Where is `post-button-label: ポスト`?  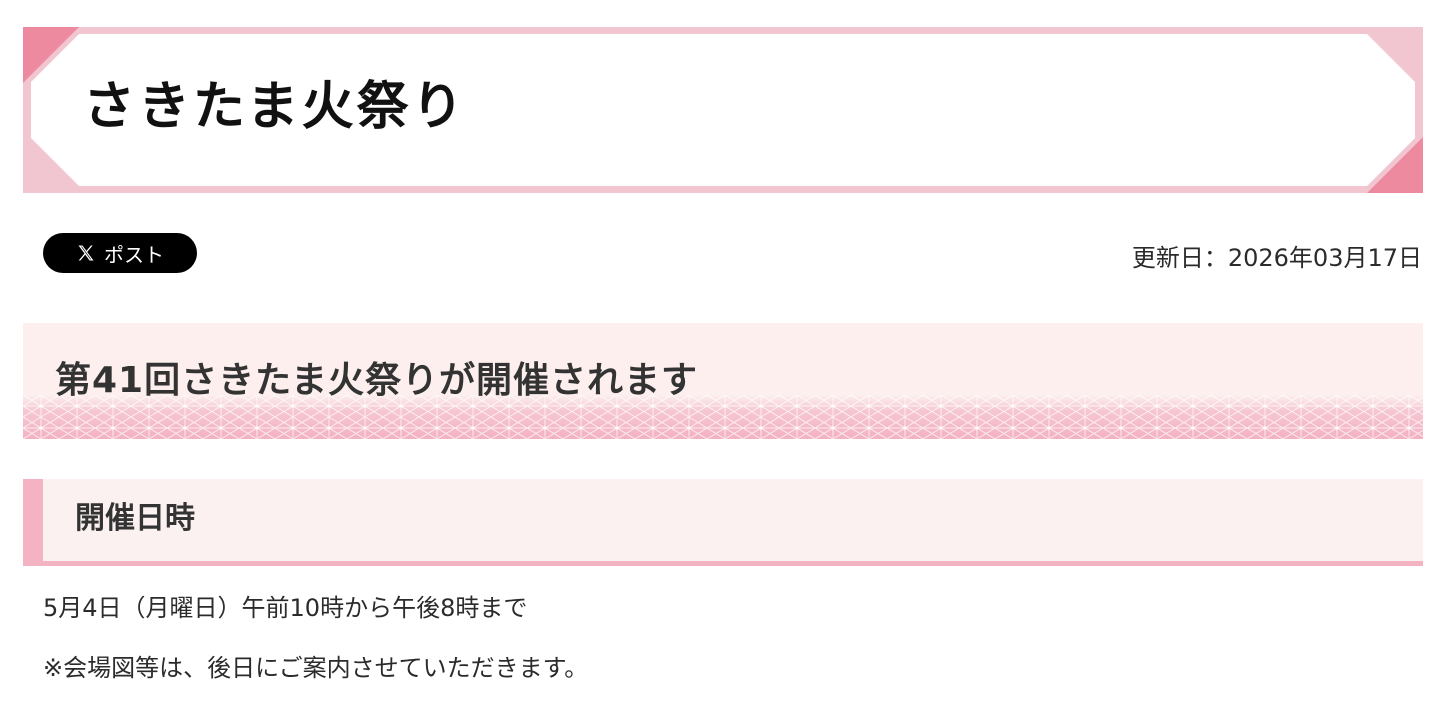
post-button-label: ポスト is located at coordinates (134, 254).